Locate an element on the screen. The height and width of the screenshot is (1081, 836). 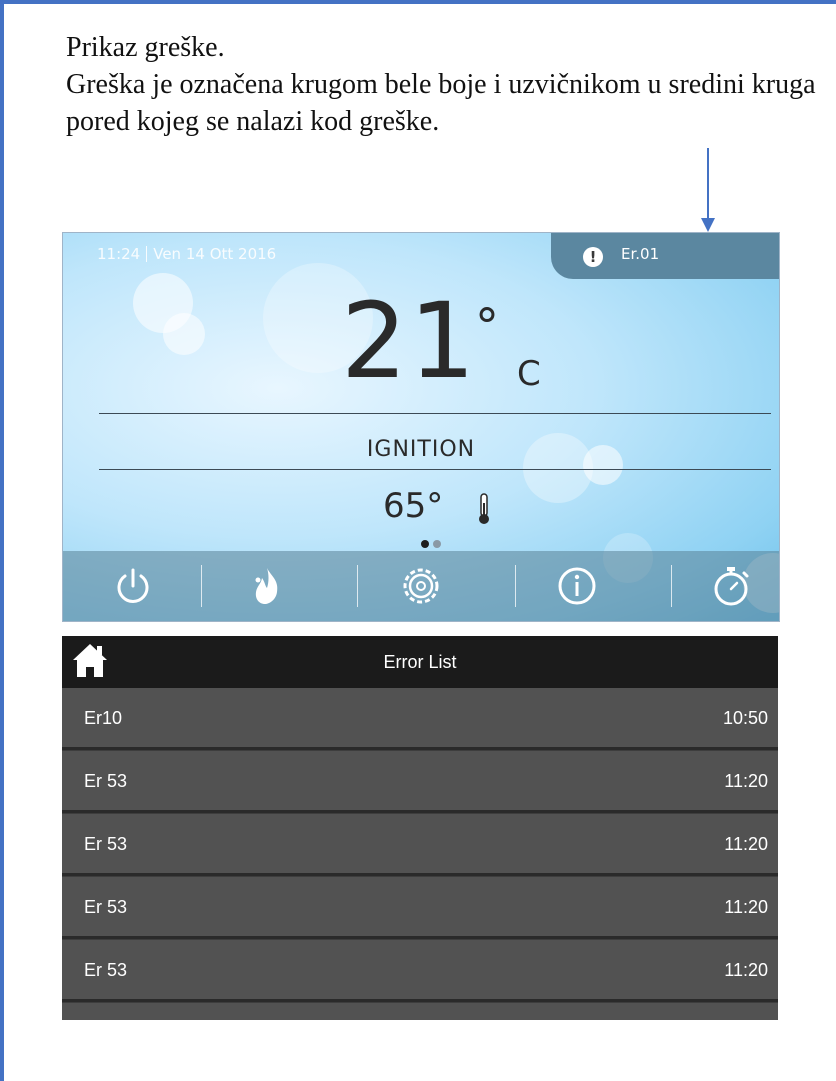
clock-time: 11:24 is located at coordinates (119, 254).